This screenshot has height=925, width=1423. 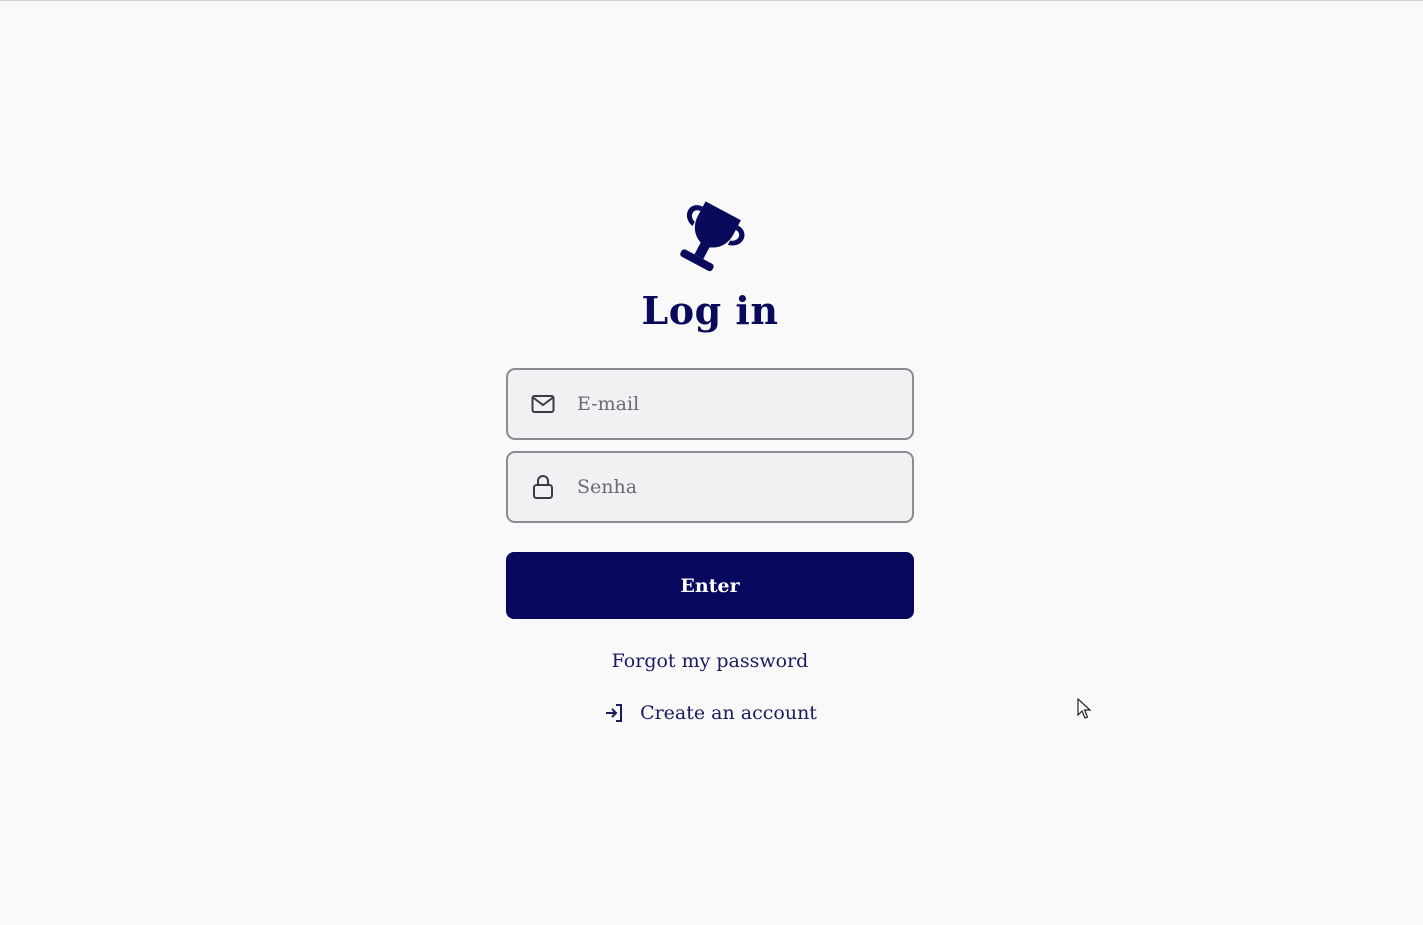 I want to click on login-arrow-icon, so click(x=614, y=713).